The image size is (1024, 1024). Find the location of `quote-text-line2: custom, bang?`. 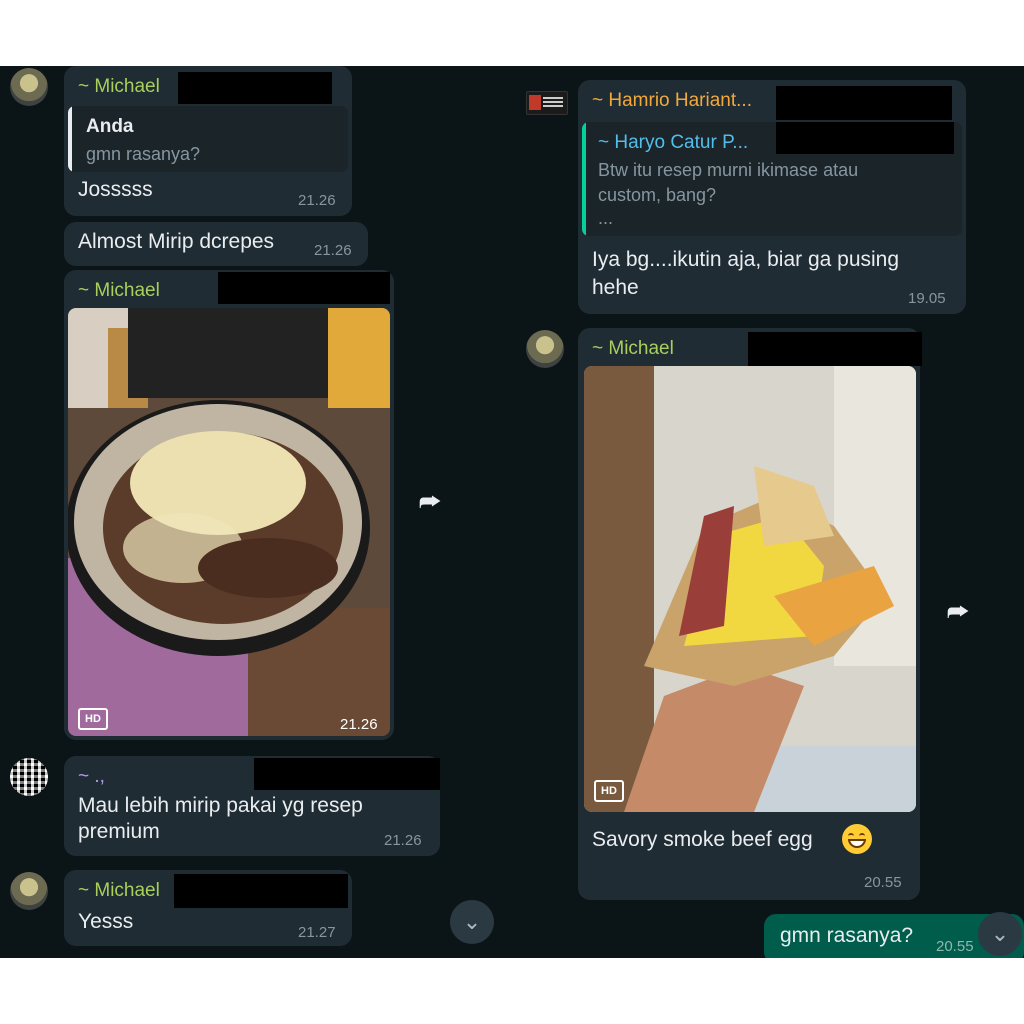

quote-text-line2: custom, bang? is located at coordinates (657, 195).